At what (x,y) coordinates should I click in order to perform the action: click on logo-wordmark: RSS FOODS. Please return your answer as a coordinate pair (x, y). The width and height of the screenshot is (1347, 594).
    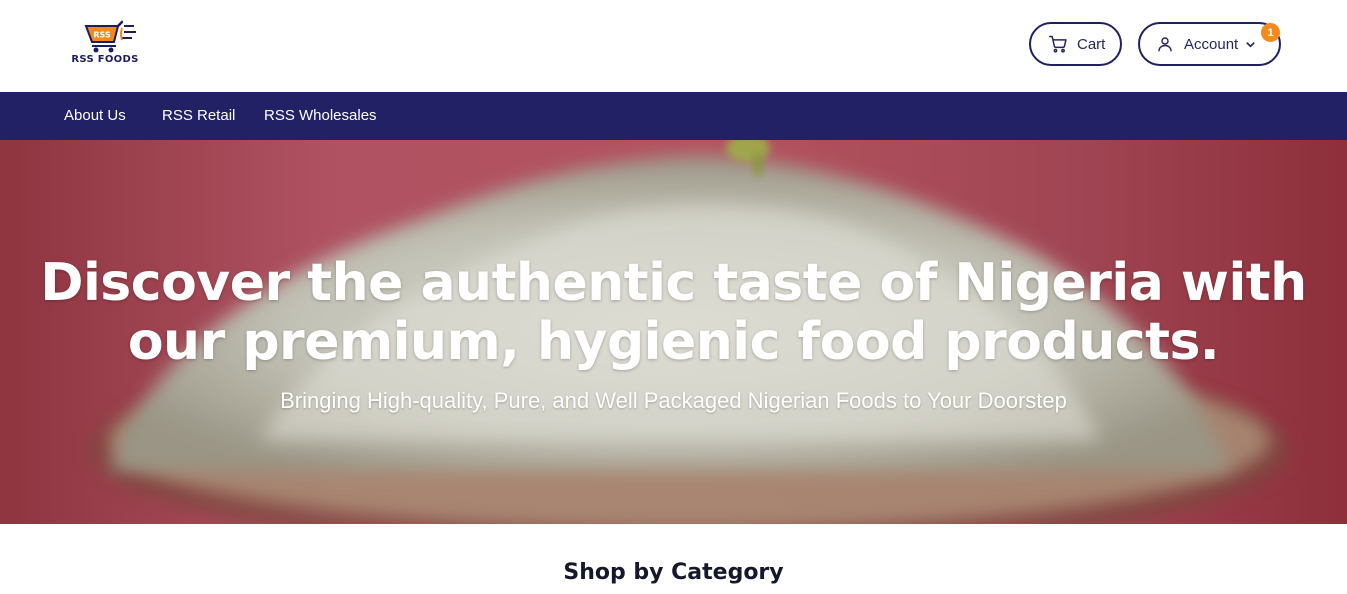
    Looking at the image, I should click on (105, 59).